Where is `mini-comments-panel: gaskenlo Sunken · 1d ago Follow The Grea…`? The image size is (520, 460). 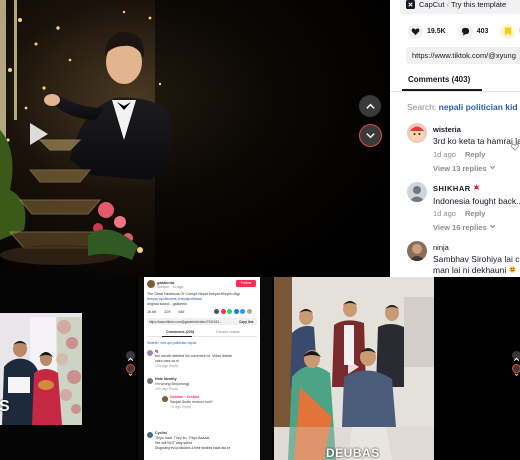
mini-comments-panel: gaskenlo Sunken · 1d ago Follow The Grea… is located at coordinates (202, 368).